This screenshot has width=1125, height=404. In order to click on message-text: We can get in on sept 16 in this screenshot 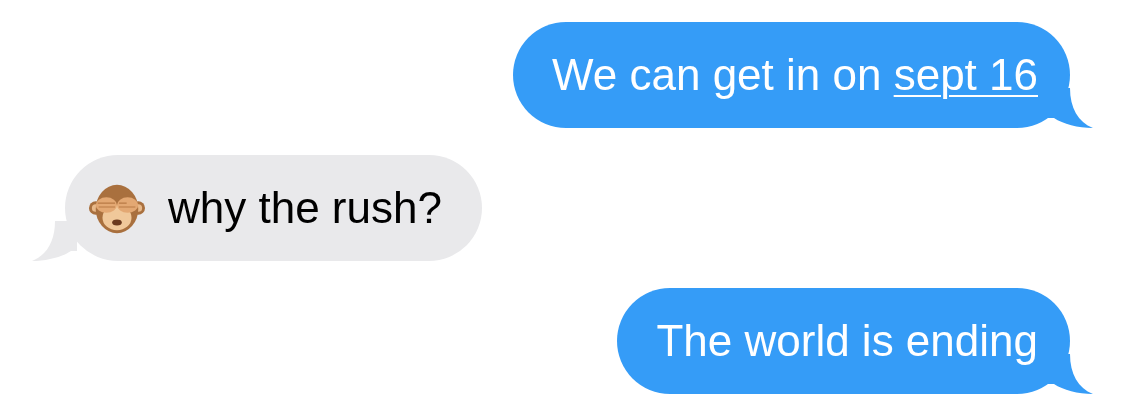, I will do `click(795, 75)`.